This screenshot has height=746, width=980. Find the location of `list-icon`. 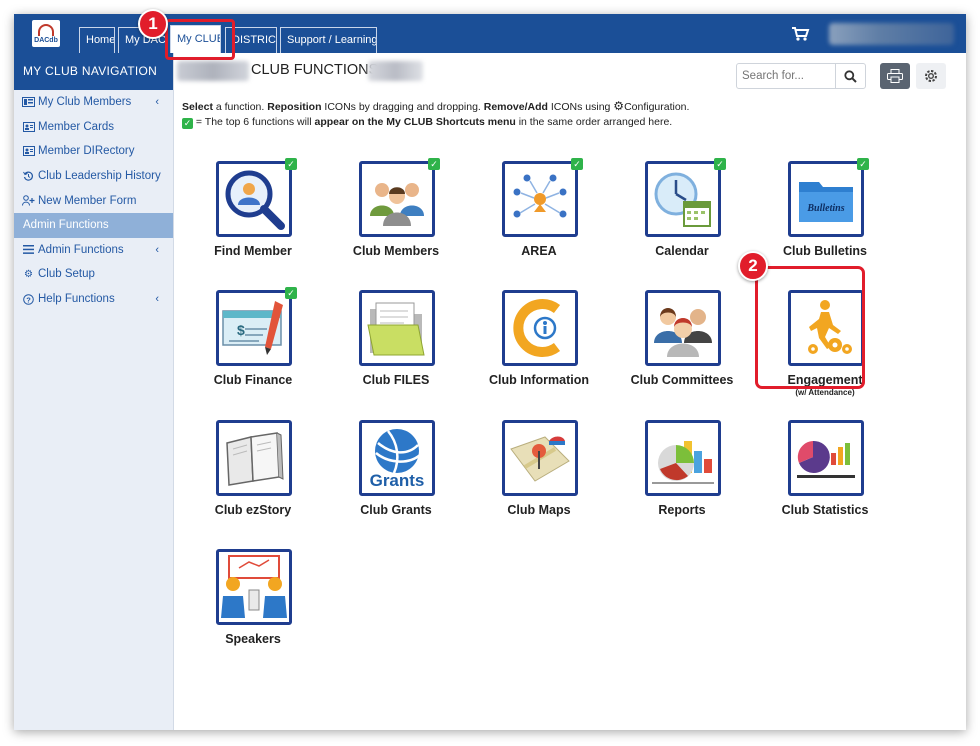

list-icon is located at coordinates (28, 249).